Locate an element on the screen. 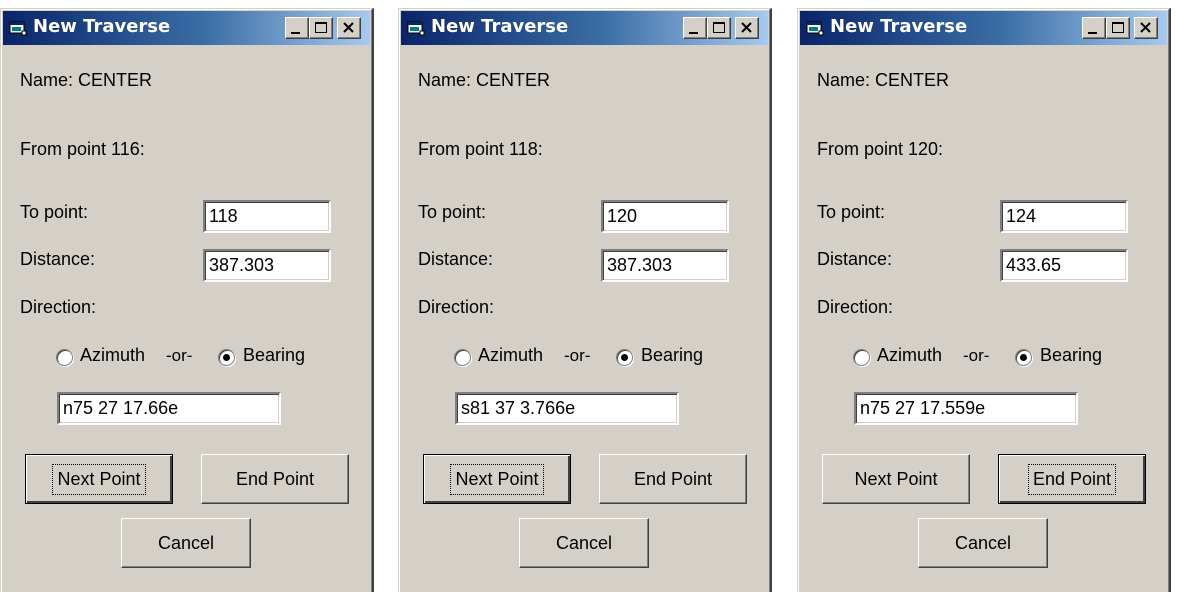 This screenshot has width=1177, height=592. to-point-input: 120 is located at coordinates (665, 216).